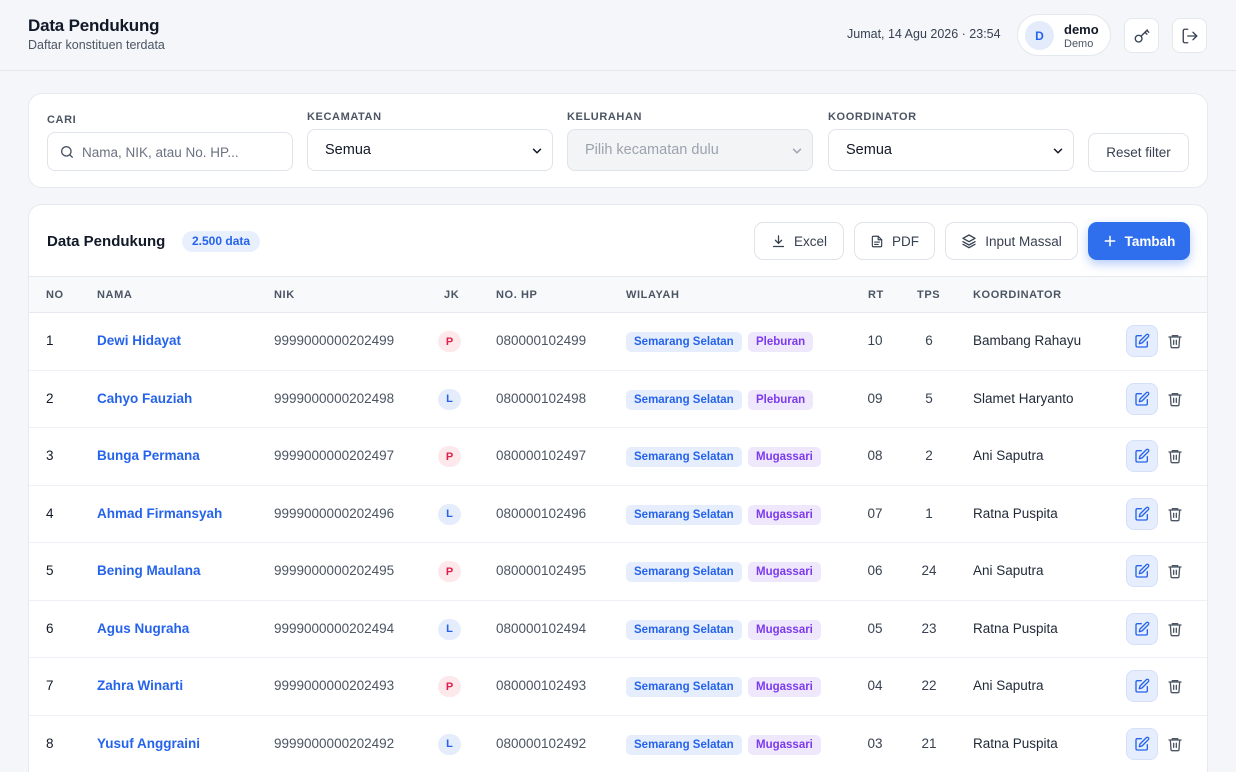  What do you see at coordinates (653, 295) in the screenshot?
I see `column-header-wilayah: WILAYAH` at bounding box center [653, 295].